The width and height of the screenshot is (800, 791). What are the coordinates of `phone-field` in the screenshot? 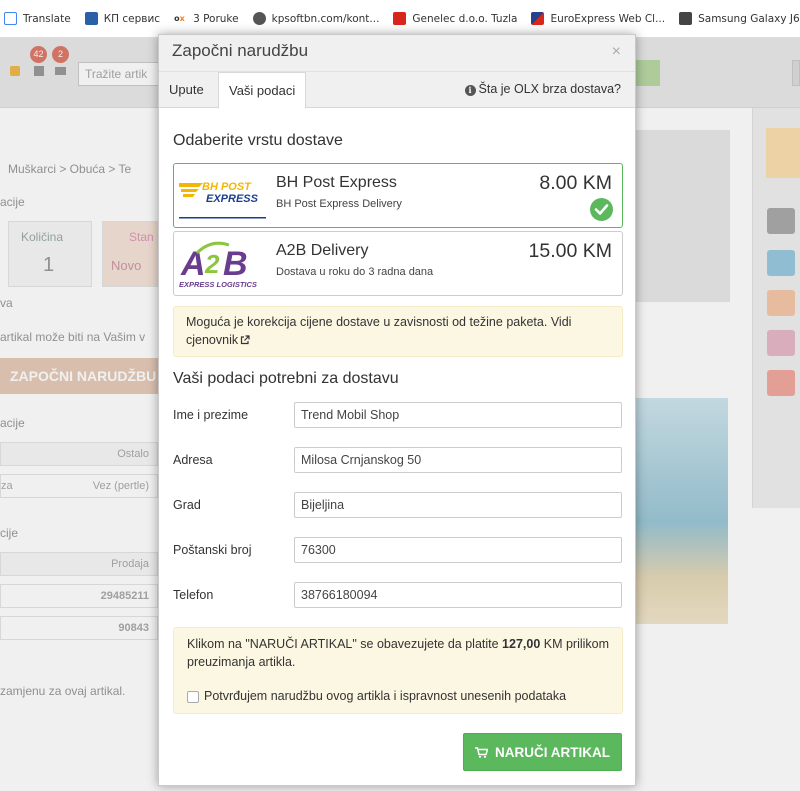 It's located at (458, 595).